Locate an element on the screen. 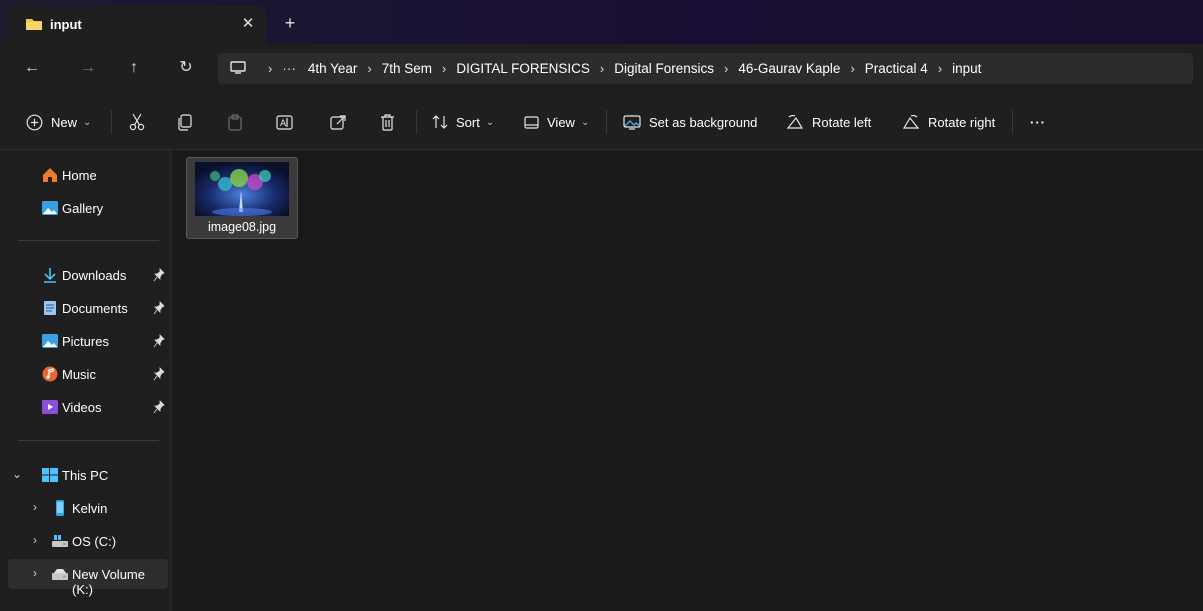 The image size is (1203, 611). sidebar-item-documents: Documents is located at coordinates (88, 308).